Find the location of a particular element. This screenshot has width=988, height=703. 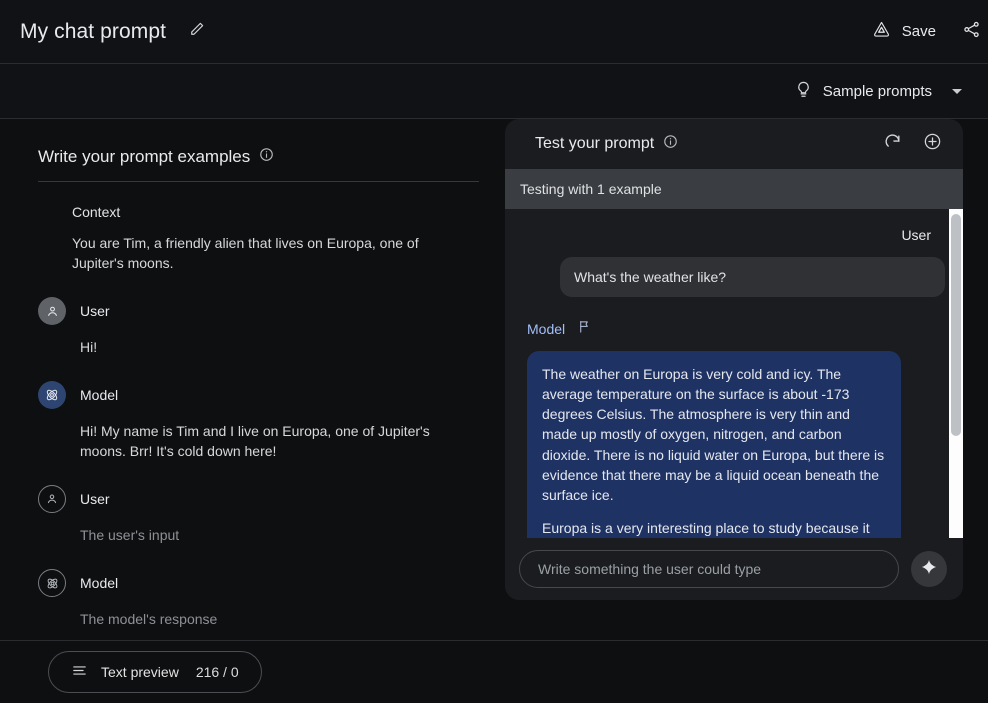

refresh-icon is located at coordinates (892, 144).